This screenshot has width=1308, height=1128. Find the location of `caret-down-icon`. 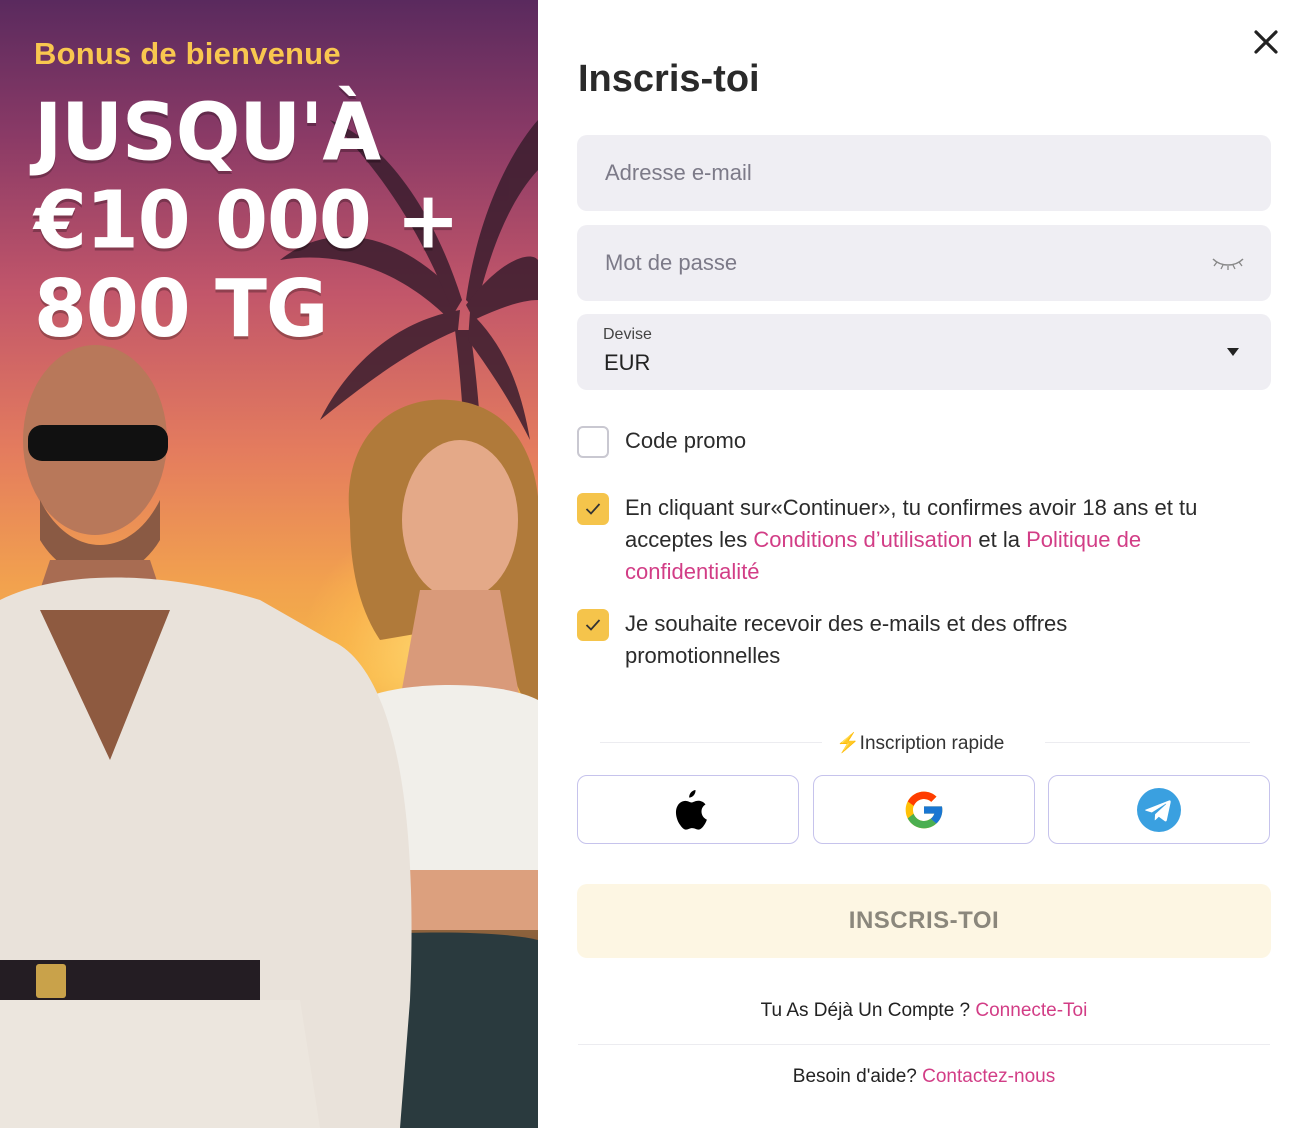

caret-down-icon is located at coordinates (1233, 352).